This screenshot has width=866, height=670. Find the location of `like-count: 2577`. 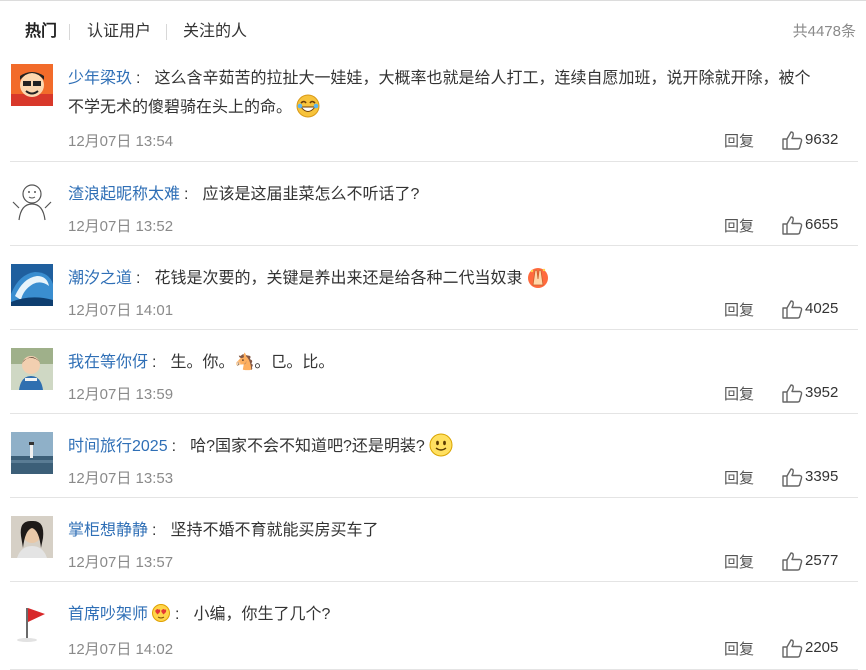

like-count: 2577 is located at coordinates (822, 560).